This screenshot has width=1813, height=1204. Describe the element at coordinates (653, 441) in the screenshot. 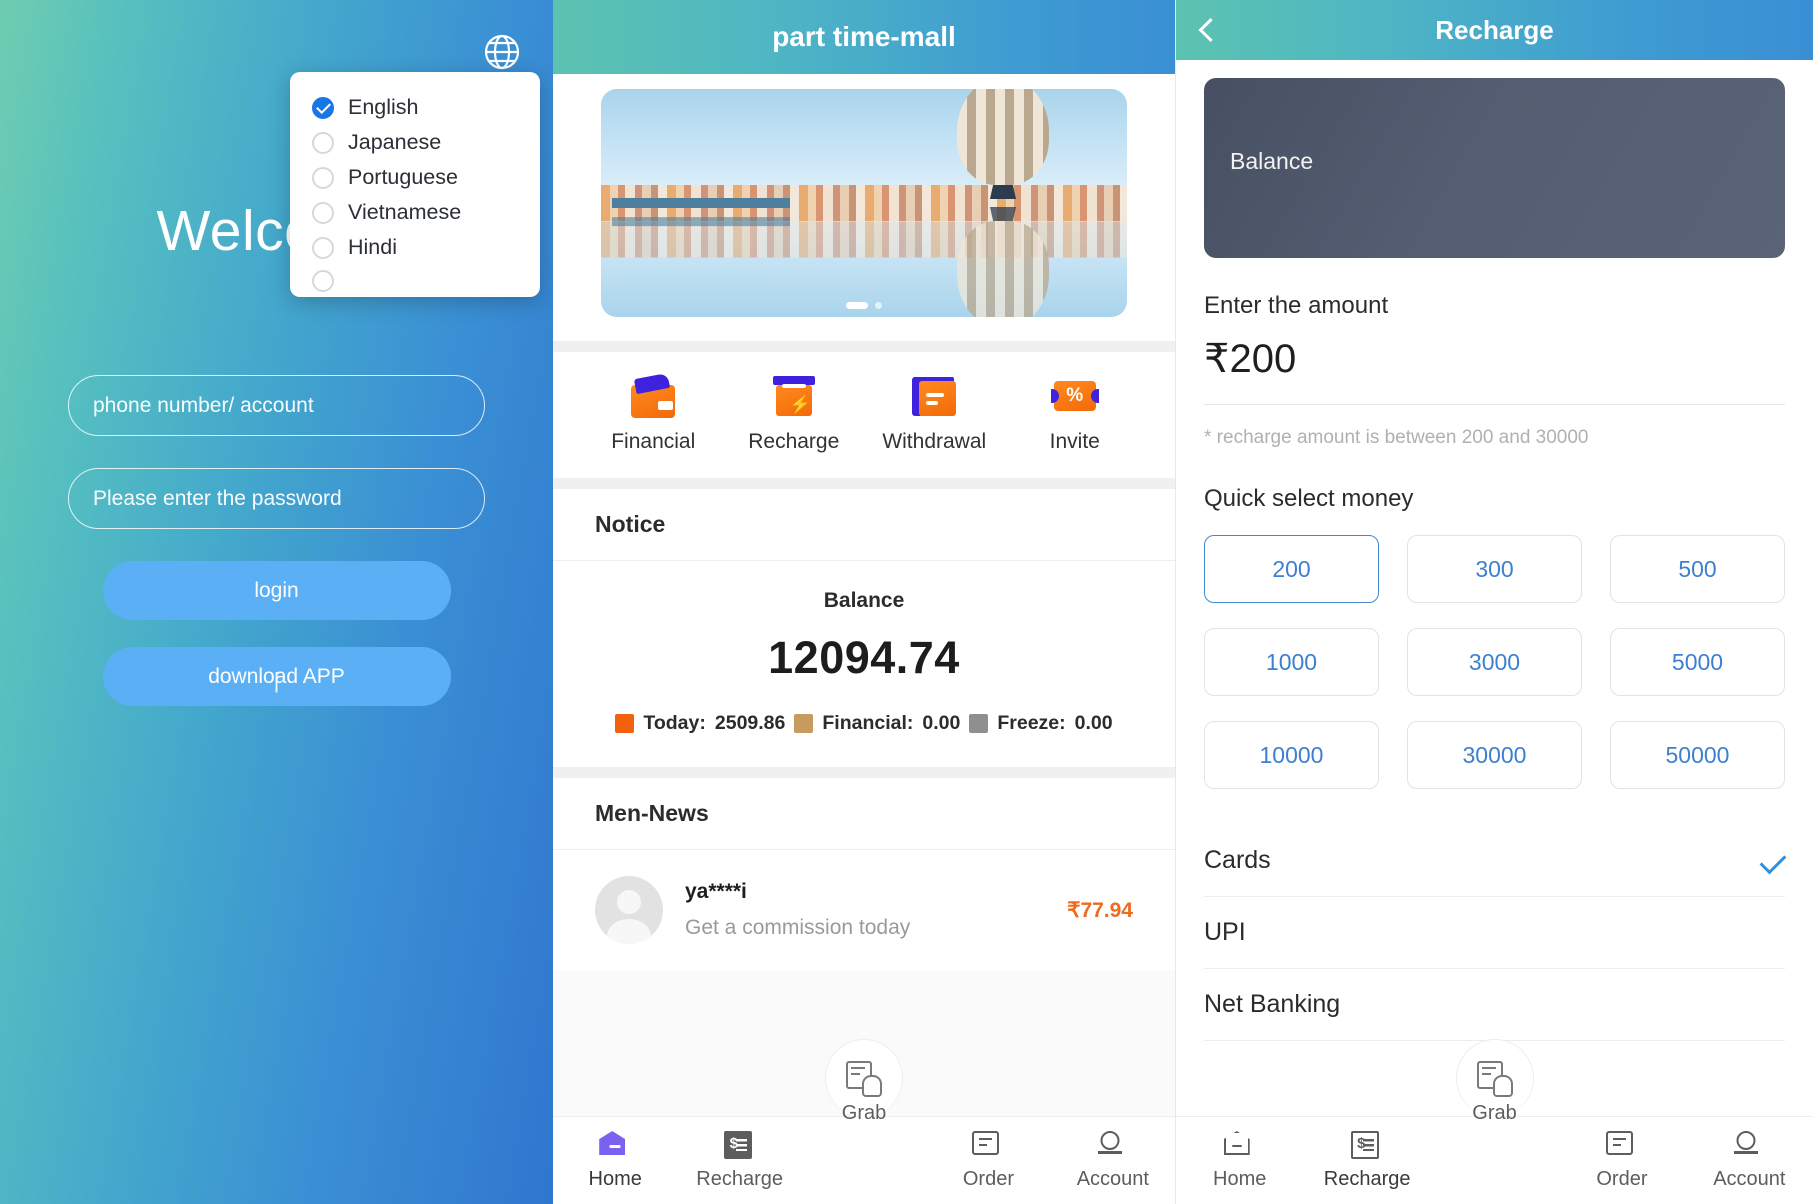

I see `quick-action-label: Financial` at that location.